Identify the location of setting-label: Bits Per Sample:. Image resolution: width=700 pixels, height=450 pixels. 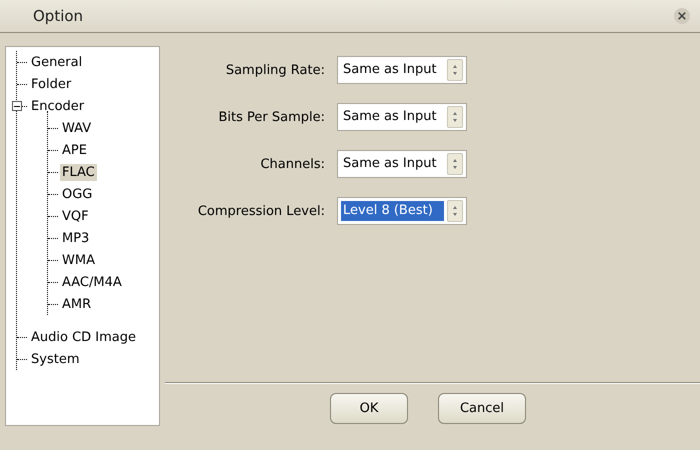
(271, 117).